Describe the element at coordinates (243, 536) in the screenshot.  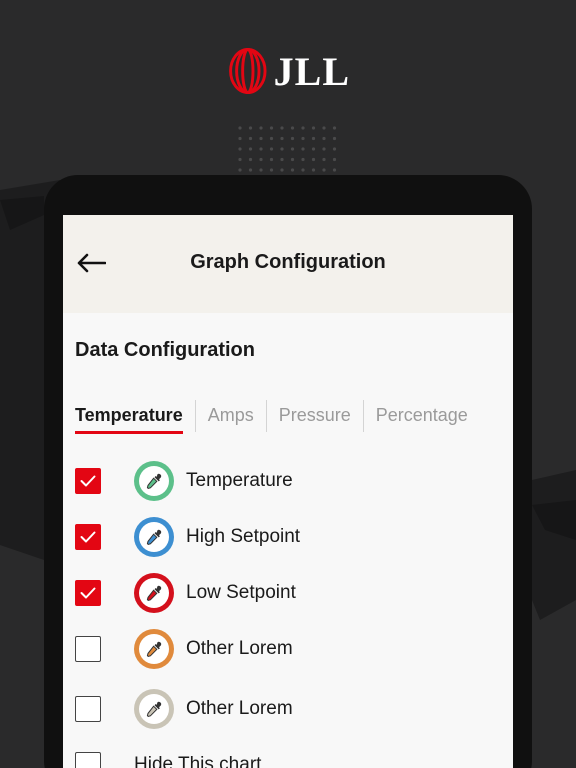
I see `series-label: High Setpoint` at that location.